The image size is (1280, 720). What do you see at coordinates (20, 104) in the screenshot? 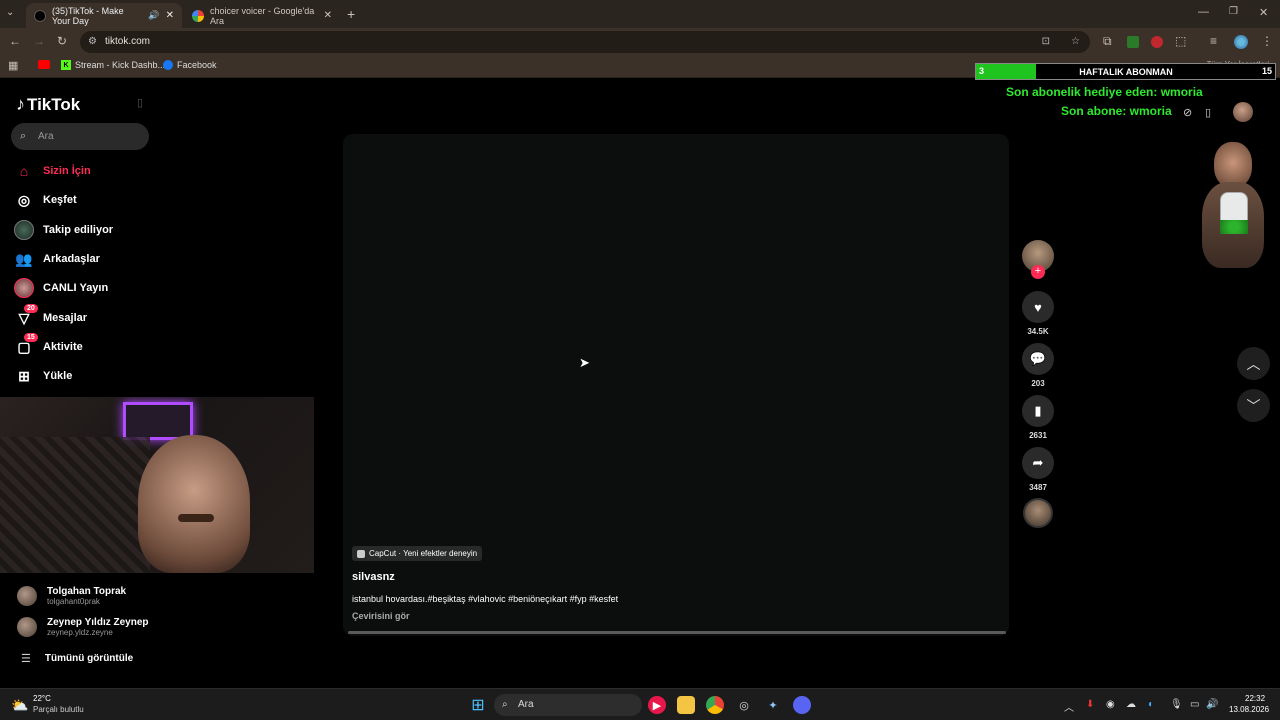
I see `tiktok-note-icon: ♪` at bounding box center [20, 104].